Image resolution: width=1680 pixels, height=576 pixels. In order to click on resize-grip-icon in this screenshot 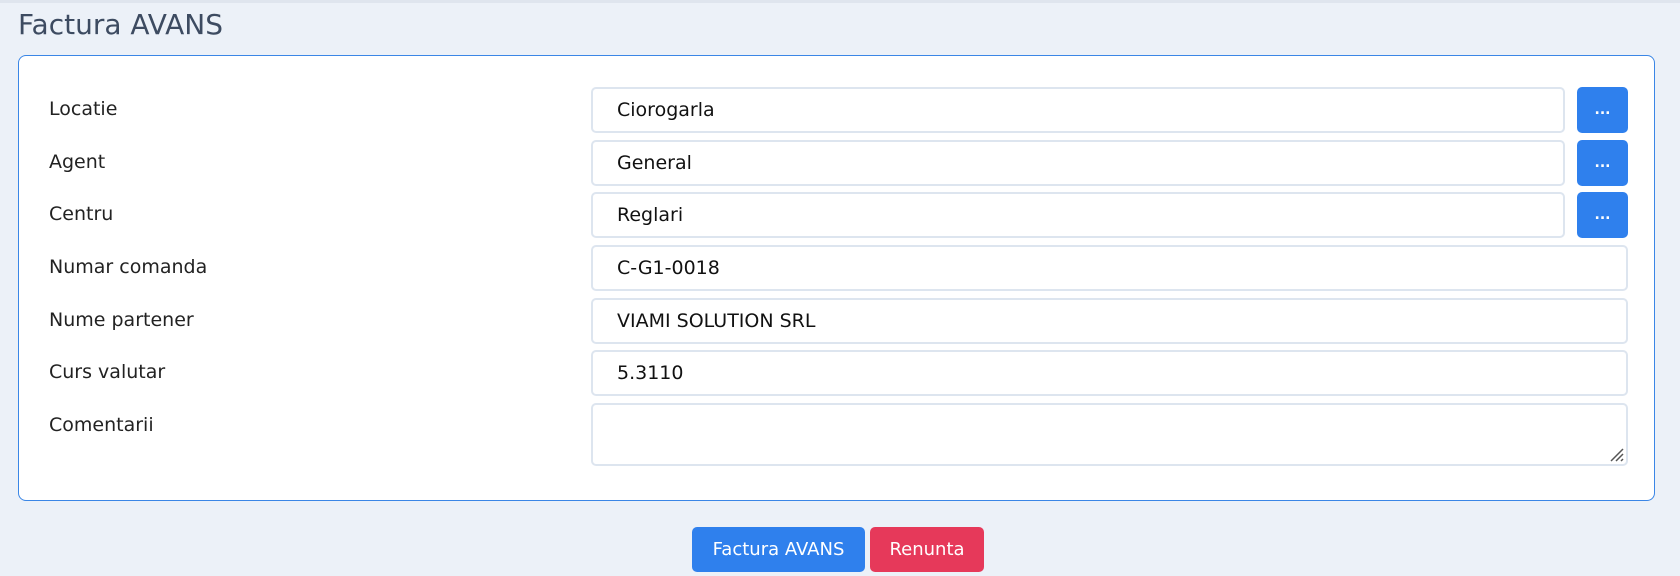, I will do `click(1615, 453)`.